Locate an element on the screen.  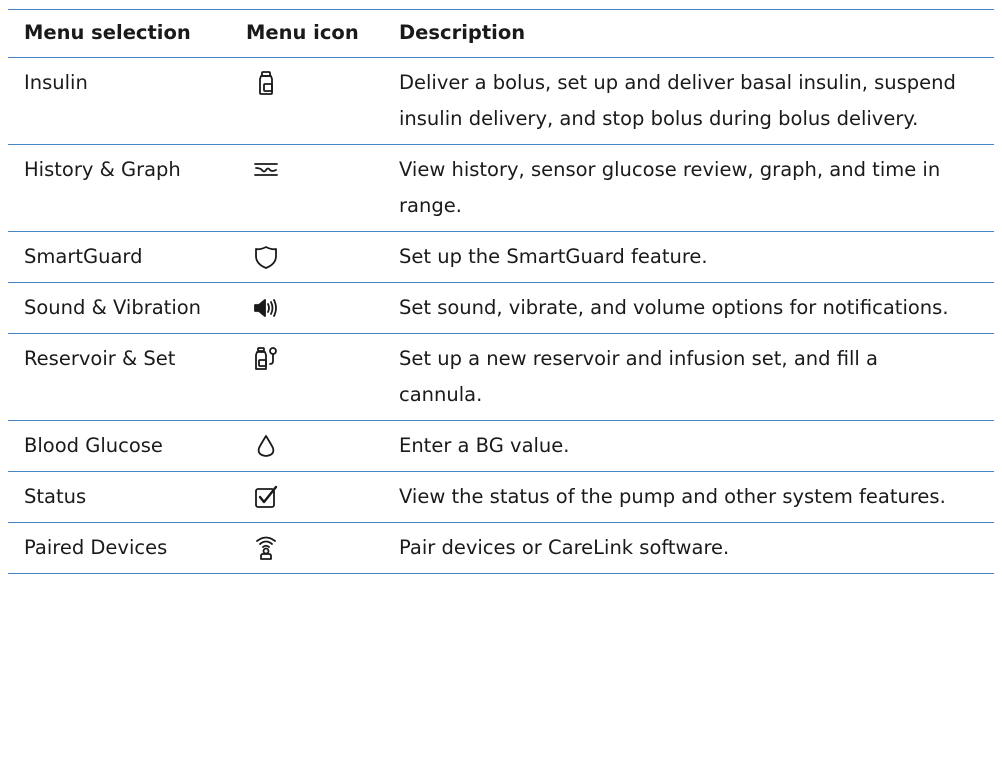
reservoir-set-icon is located at coordinates (266, 359).